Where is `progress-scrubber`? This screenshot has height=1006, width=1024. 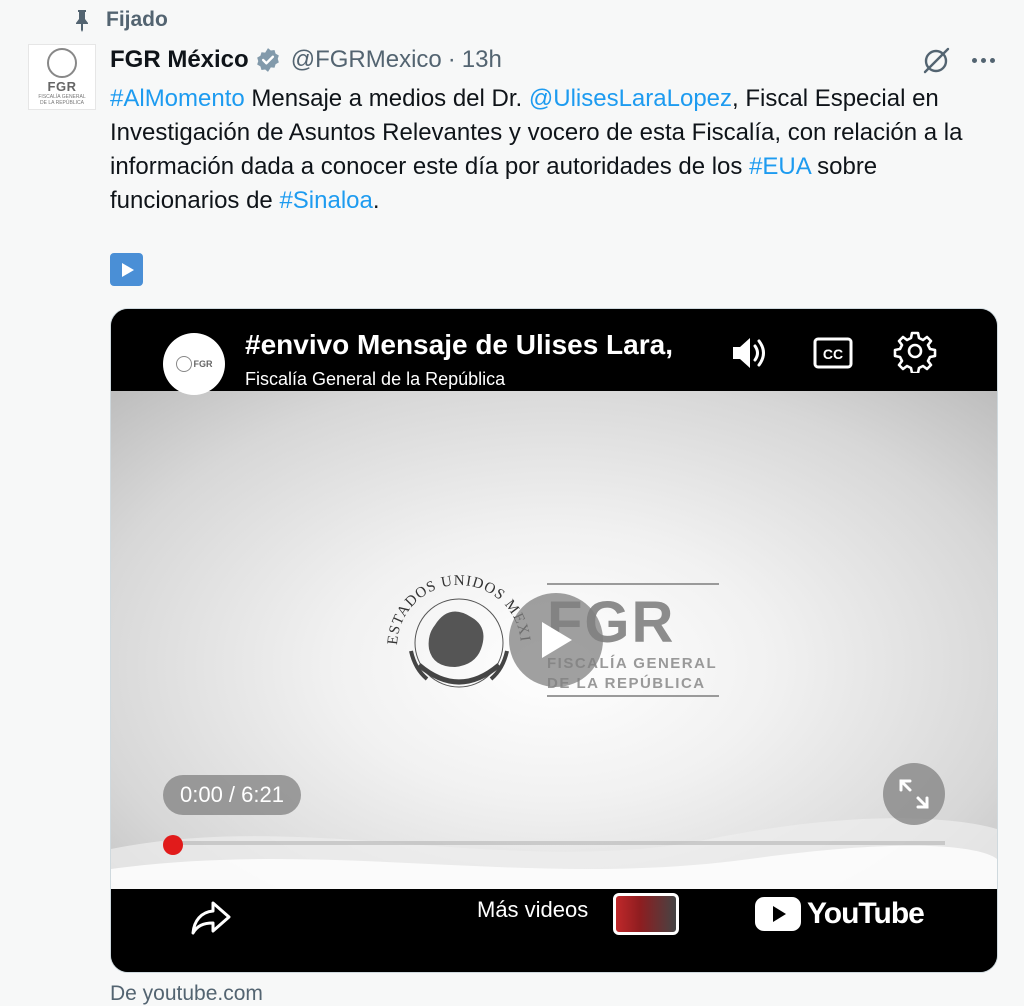 progress-scrubber is located at coordinates (173, 845).